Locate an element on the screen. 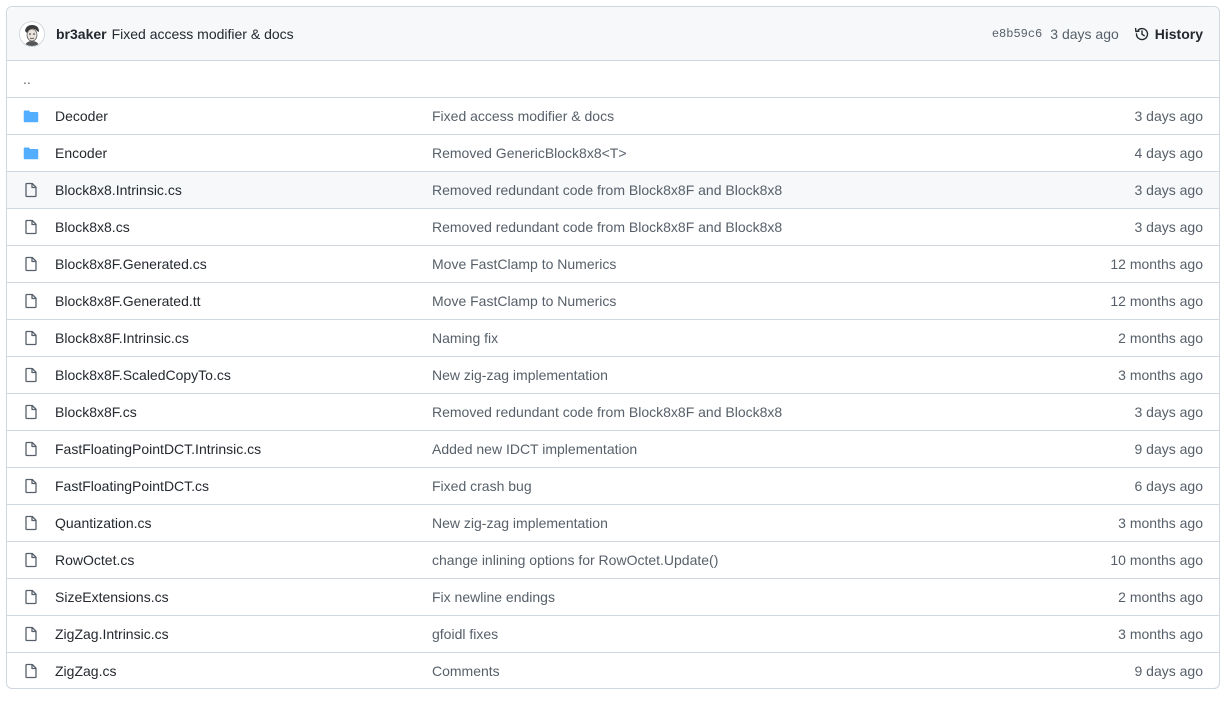 The image size is (1228, 701). file-name-link: Block8x8F.cs is located at coordinates (243, 412).